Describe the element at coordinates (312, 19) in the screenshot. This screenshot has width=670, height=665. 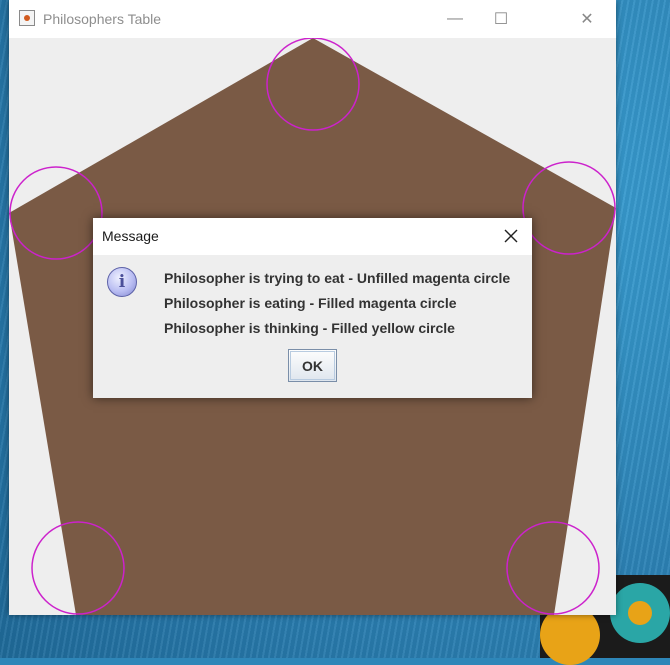
I see `window-titlebar: Philosophers Table — ☐ ✕` at that location.